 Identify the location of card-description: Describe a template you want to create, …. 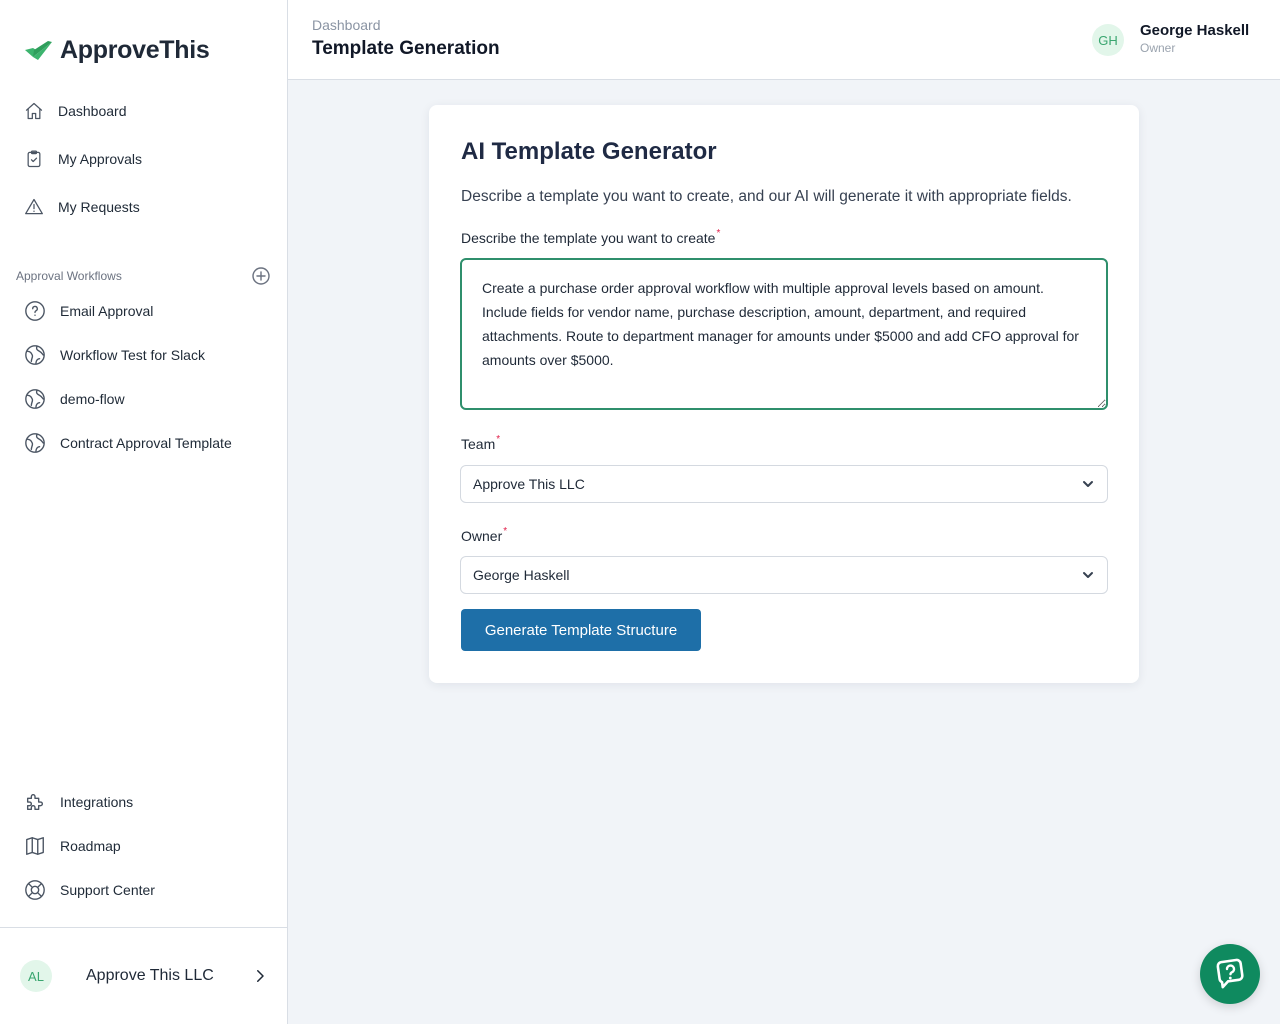
(766, 196).